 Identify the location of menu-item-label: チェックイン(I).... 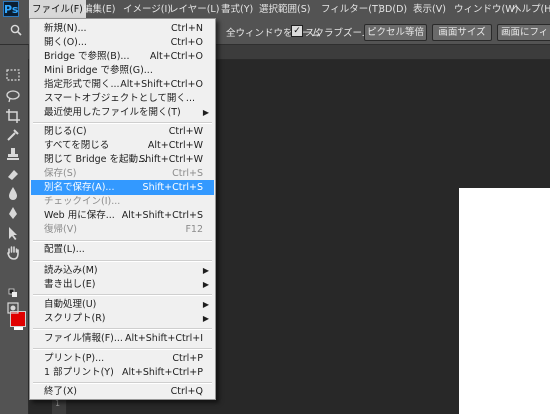
(82, 201).